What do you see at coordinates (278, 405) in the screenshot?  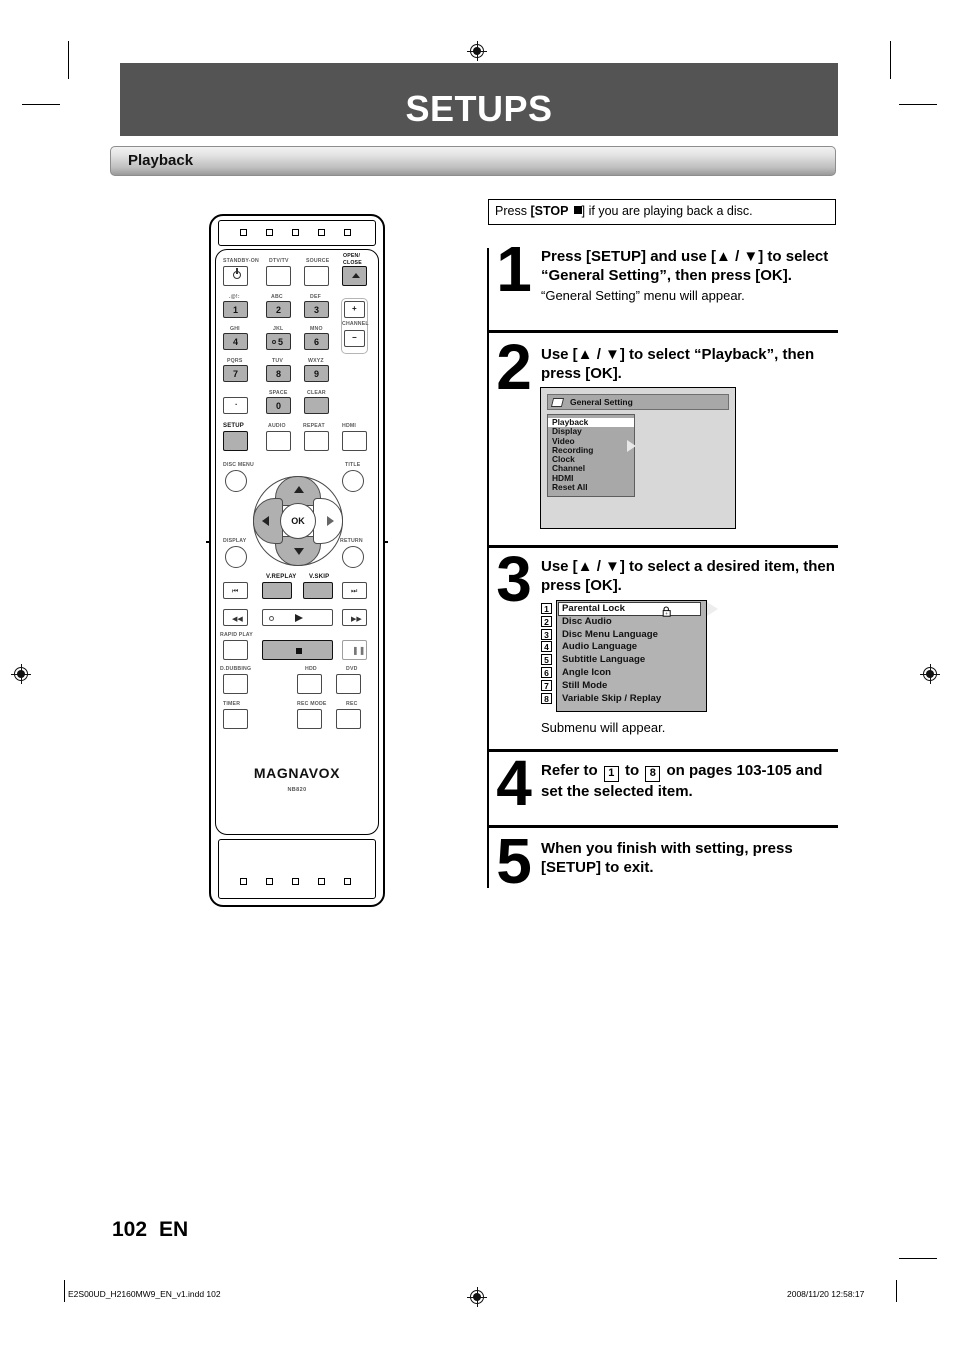 I see `remote-button-0: 0` at bounding box center [278, 405].